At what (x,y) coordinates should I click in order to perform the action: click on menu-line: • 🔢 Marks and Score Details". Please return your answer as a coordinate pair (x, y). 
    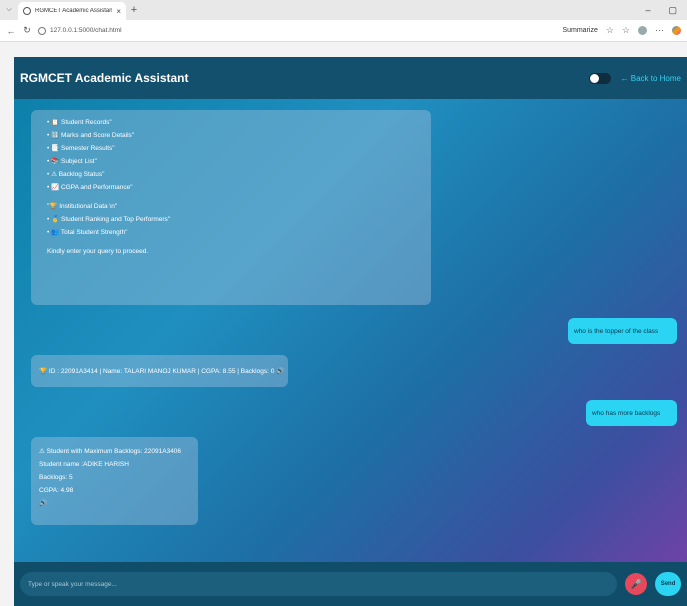
    Looking at the image, I should click on (91, 135).